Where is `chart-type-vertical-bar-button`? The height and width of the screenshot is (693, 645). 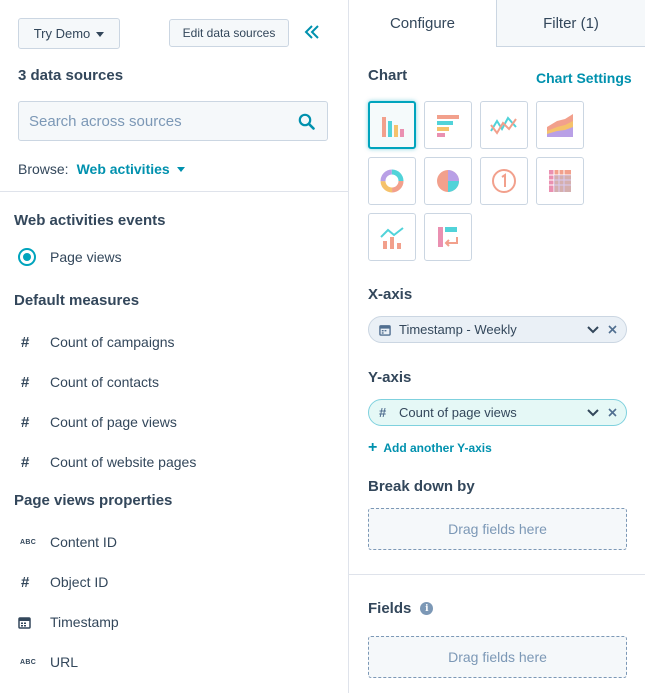 chart-type-vertical-bar-button is located at coordinates (392, 125).